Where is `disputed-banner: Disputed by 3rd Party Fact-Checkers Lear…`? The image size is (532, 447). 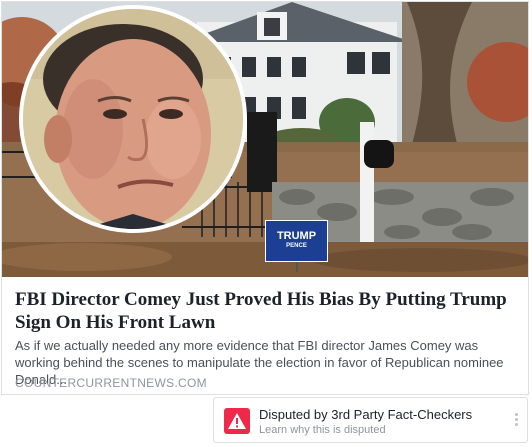
disputed-banner: Disputed by 3rd Party Fact-Checkers Lear… is located at coordinates (370, 420).